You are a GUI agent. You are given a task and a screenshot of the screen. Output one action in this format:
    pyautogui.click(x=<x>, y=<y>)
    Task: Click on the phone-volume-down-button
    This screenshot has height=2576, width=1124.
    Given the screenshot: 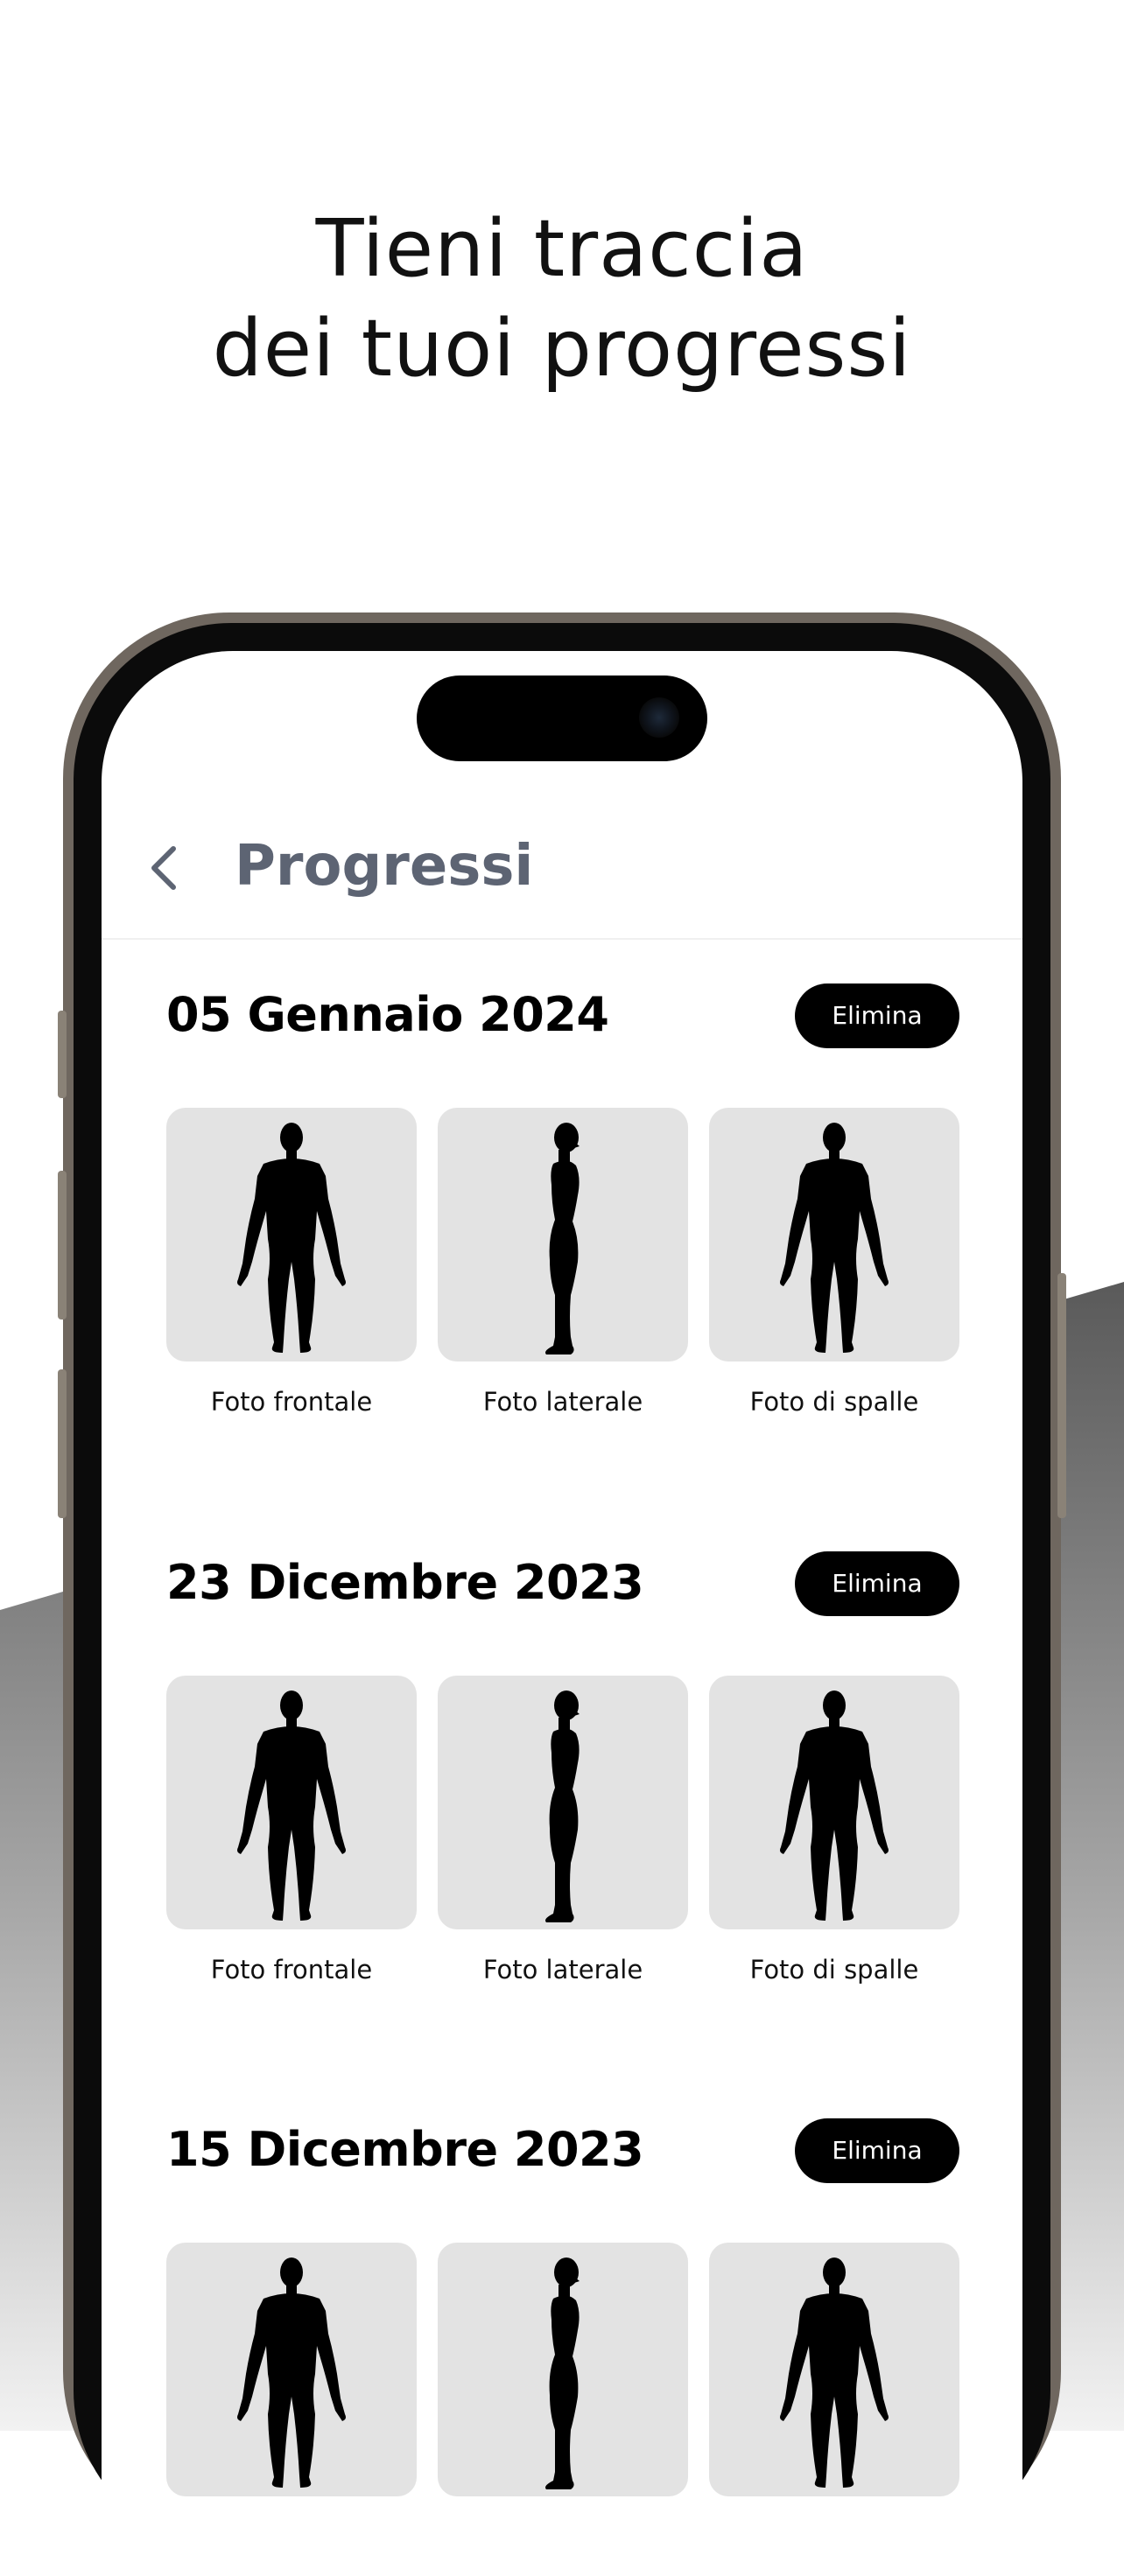 What is the action you would take?
    pyautogui.click(x=62, y=1443)
    